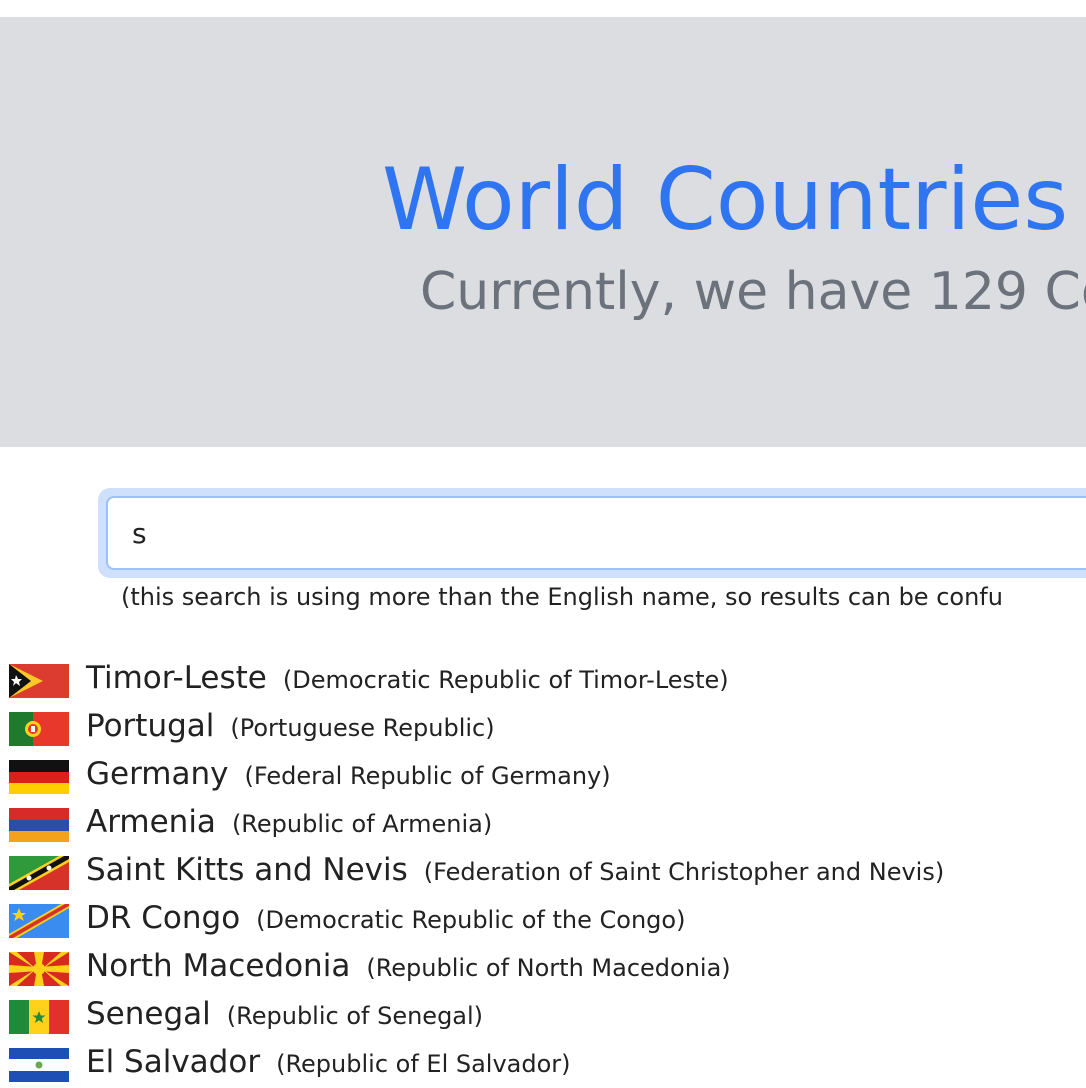  I want to click on search-input, so click(596, 533).